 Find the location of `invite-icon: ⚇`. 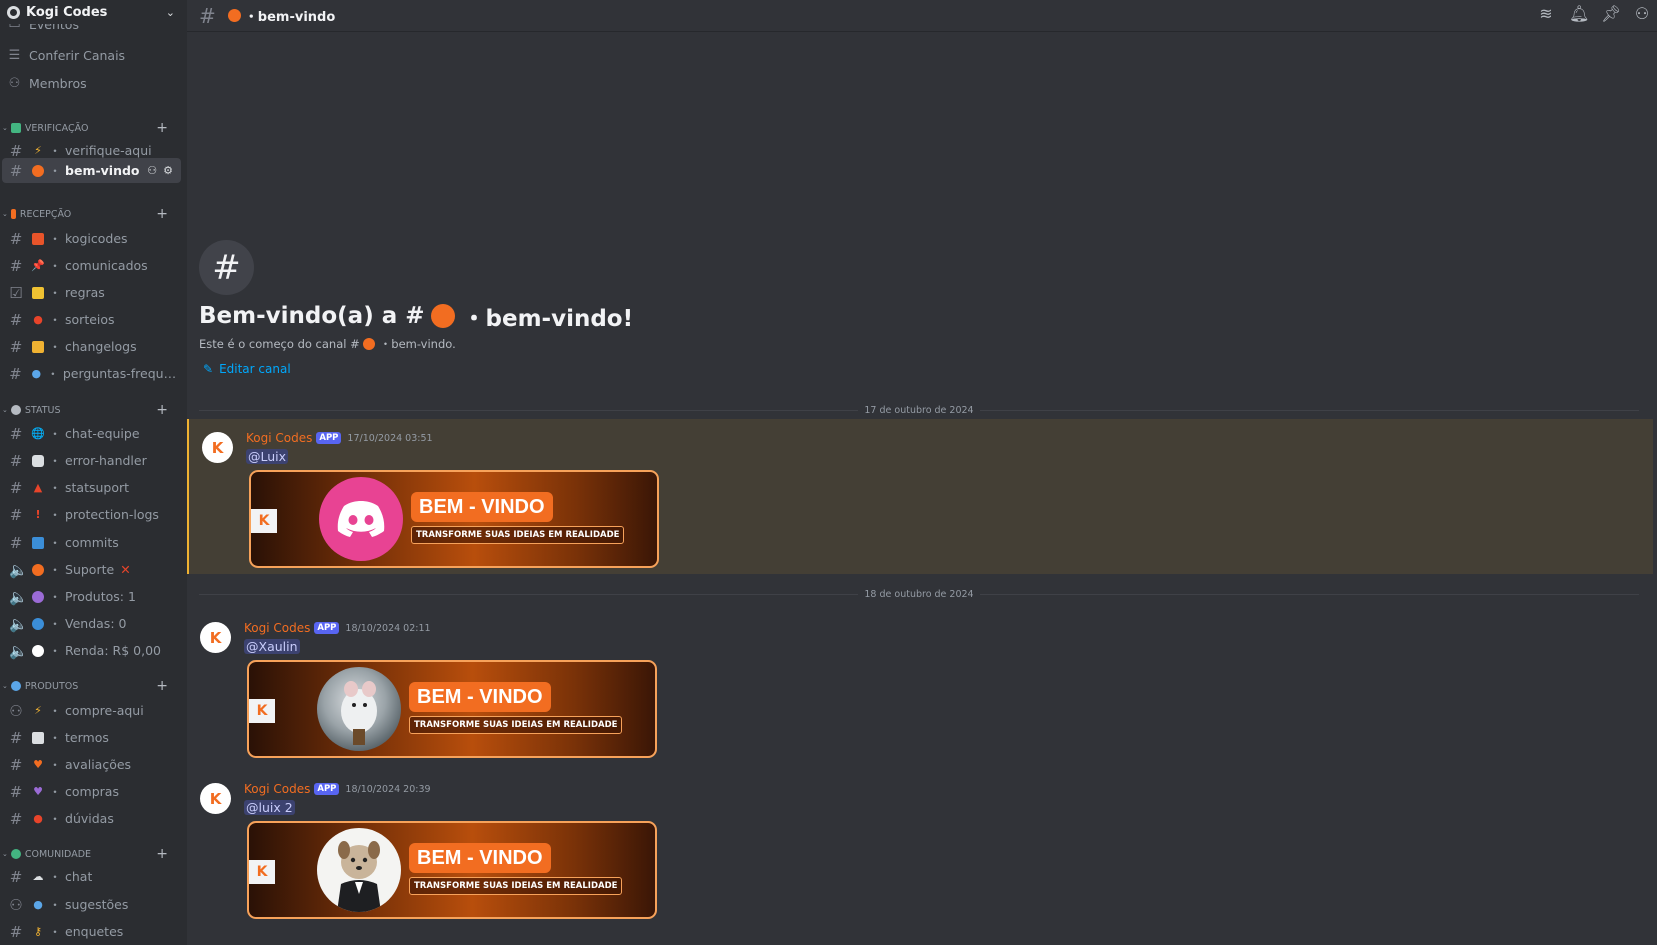

invite-icon: ⚇ is located at coordinates (152, 170).